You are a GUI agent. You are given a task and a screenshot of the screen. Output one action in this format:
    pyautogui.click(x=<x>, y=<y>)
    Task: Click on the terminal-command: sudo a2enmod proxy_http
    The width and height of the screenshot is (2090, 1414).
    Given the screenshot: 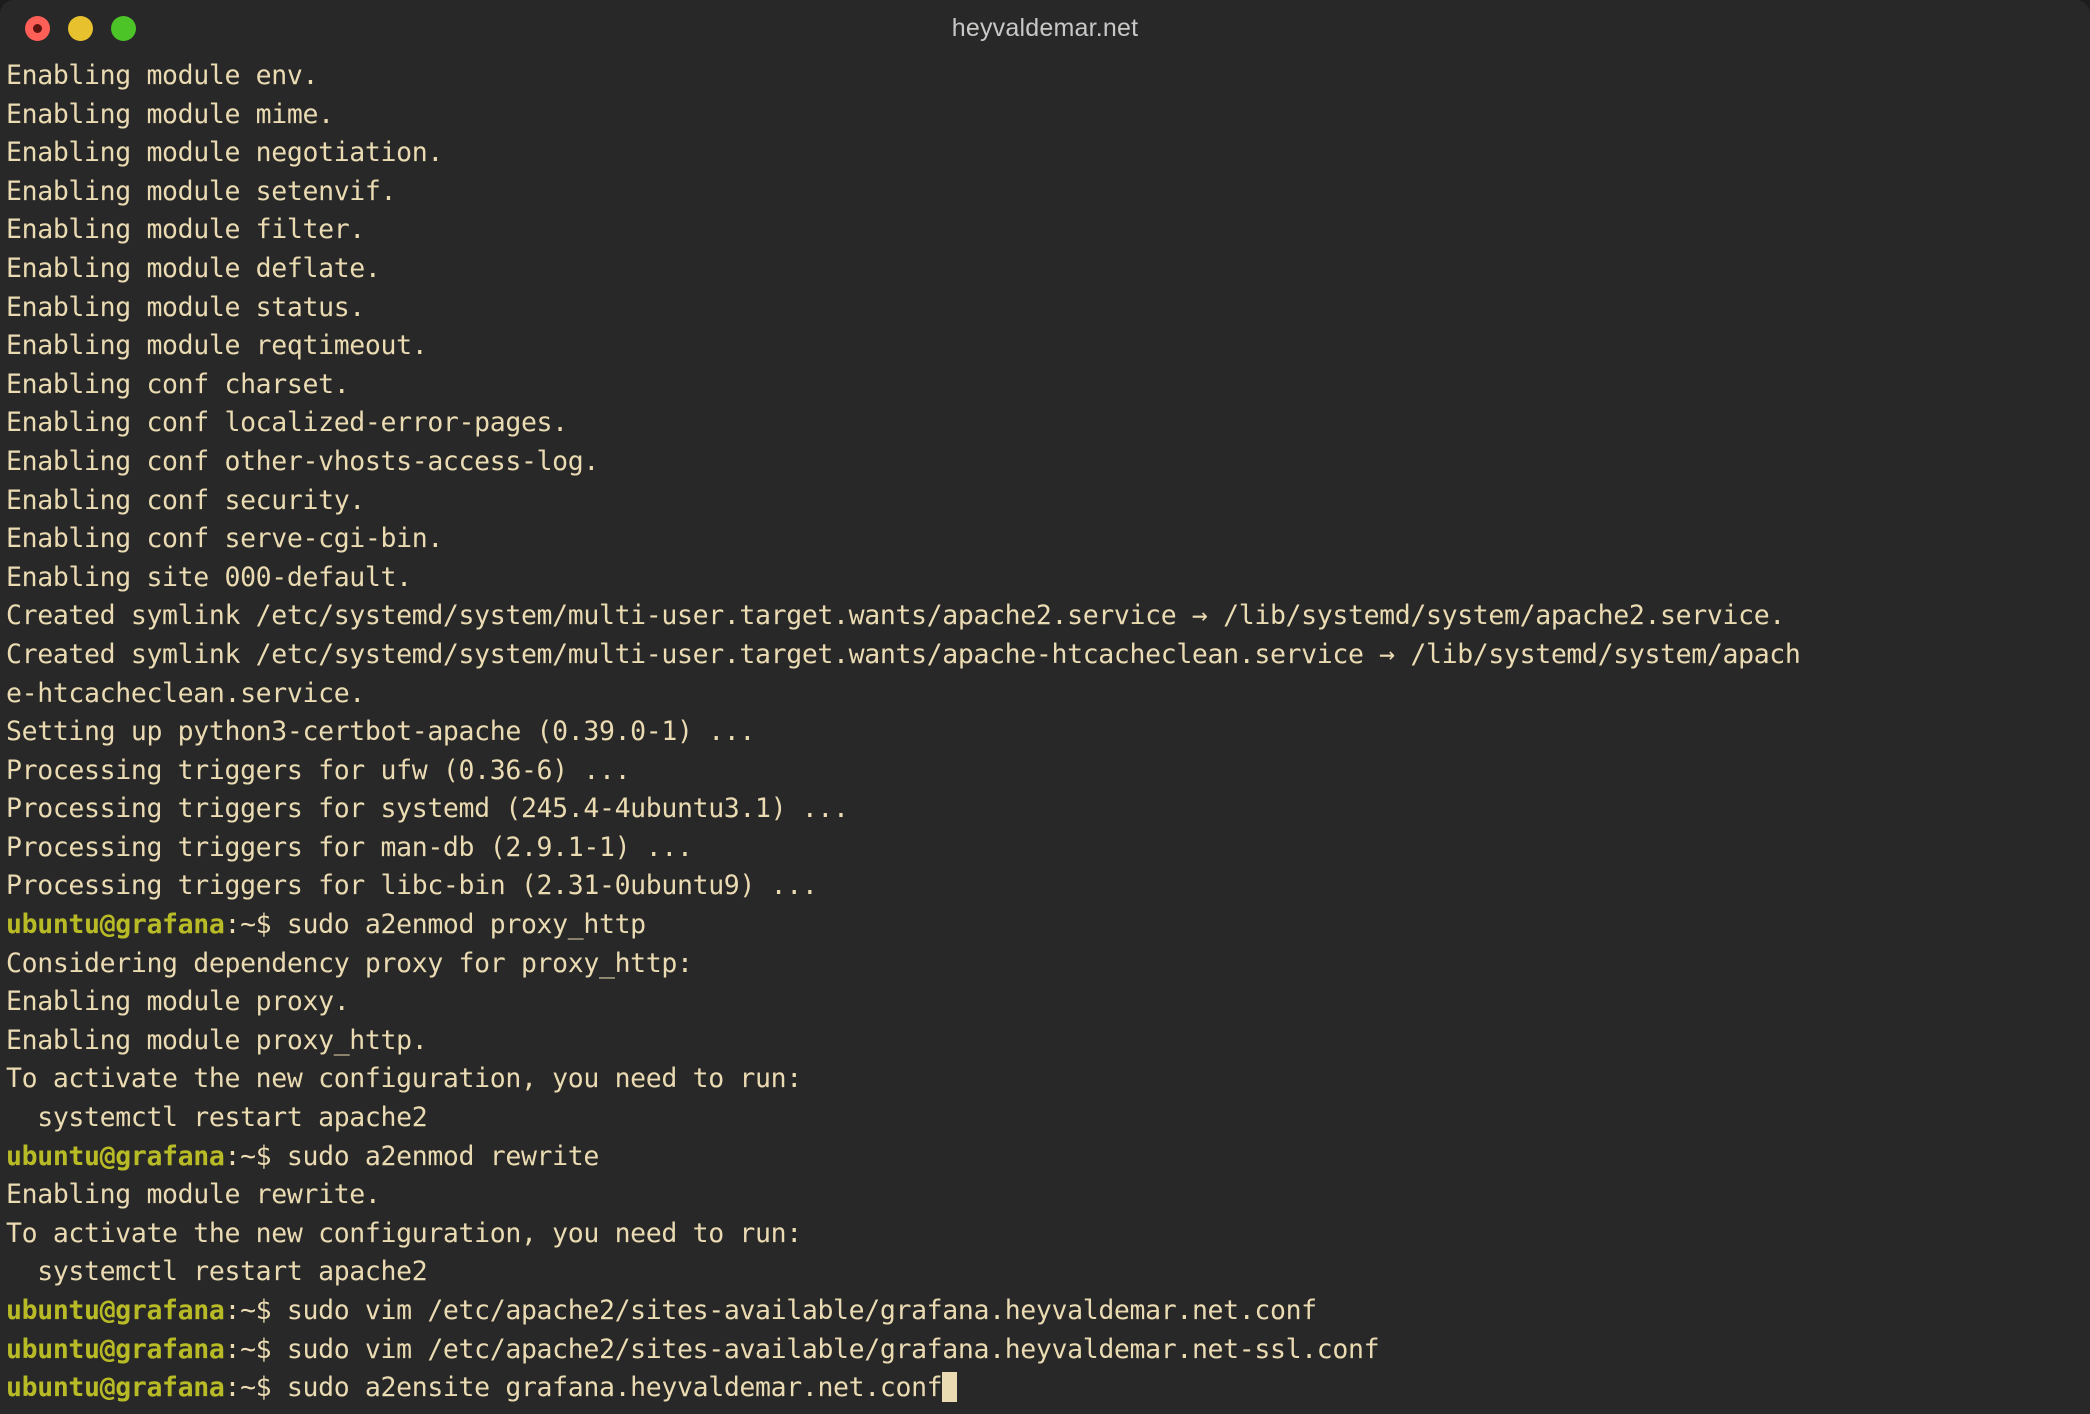 What is the action you would take?
    pyautogui.click(x=466, y=925)
    